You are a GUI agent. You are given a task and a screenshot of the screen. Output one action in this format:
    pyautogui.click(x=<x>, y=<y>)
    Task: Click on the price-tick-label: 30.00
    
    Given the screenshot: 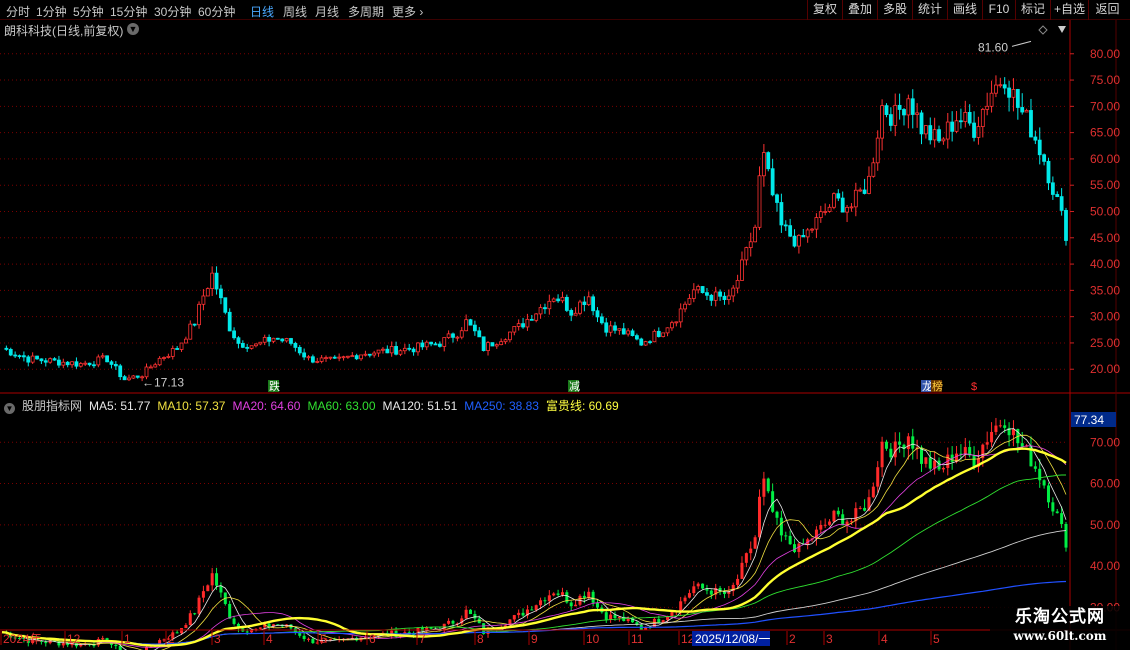 What is the action you would take?
    pyautogui.click(x=1105, y=317)
    